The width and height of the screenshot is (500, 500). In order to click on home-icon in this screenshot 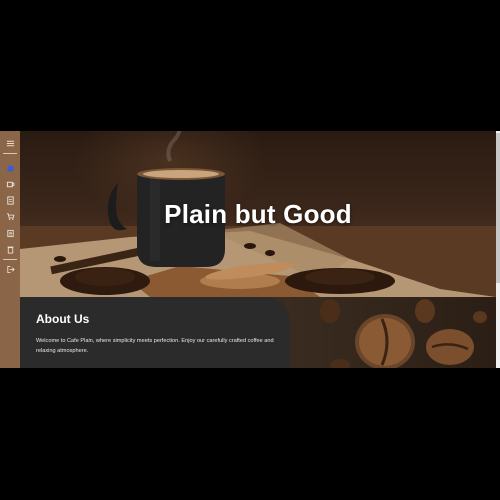, I will do `click(10, 168)`.